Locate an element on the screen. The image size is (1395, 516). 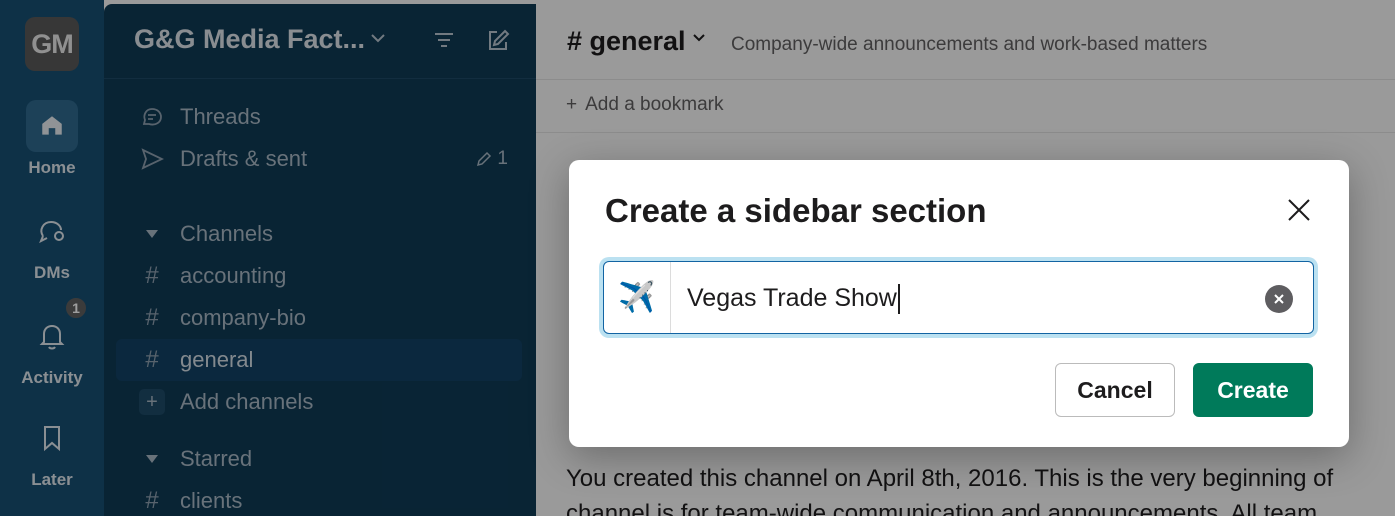
close-button is located at coordinates (1299, 210).